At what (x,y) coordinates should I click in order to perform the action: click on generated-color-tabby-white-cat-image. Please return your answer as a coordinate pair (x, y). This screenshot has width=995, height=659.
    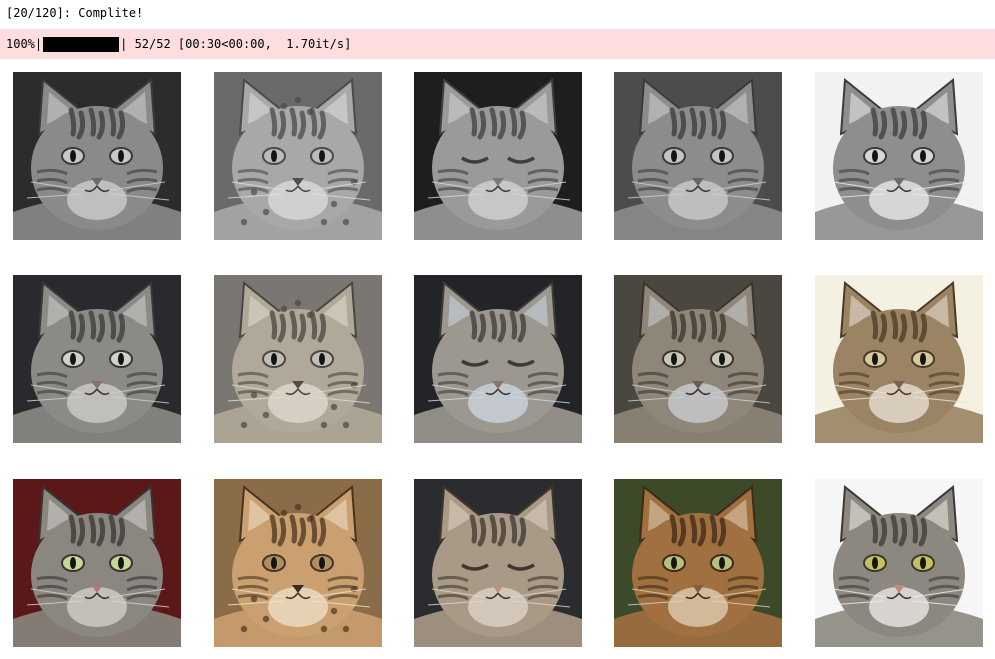
    Looking at the image, I should click on (899, 359).